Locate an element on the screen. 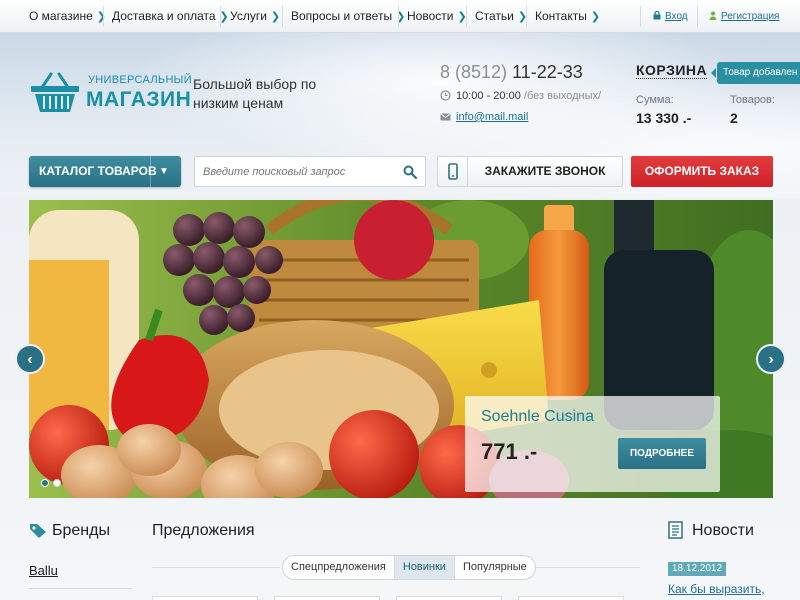 The height and width of the screenshot is (600, 800). basket-logo-icon is located at coordinates (55, 92).